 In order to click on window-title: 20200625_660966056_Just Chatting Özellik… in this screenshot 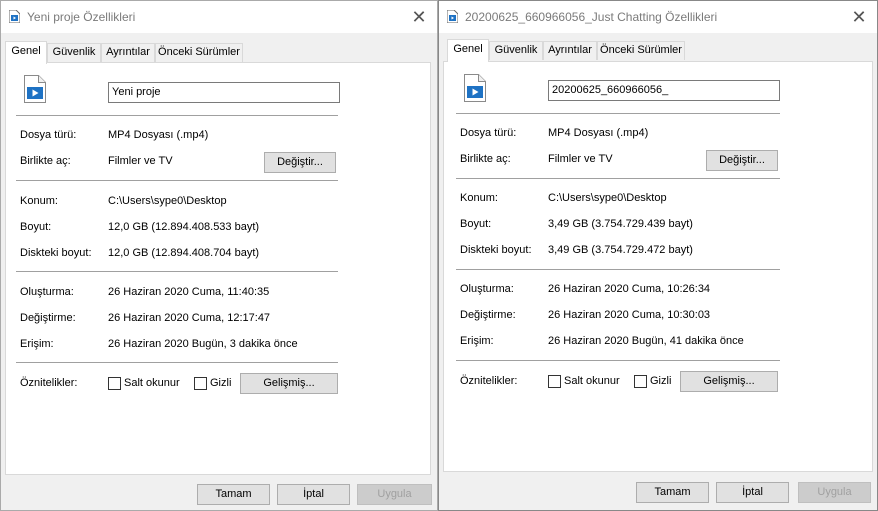, I will do `click(591, 17)`.